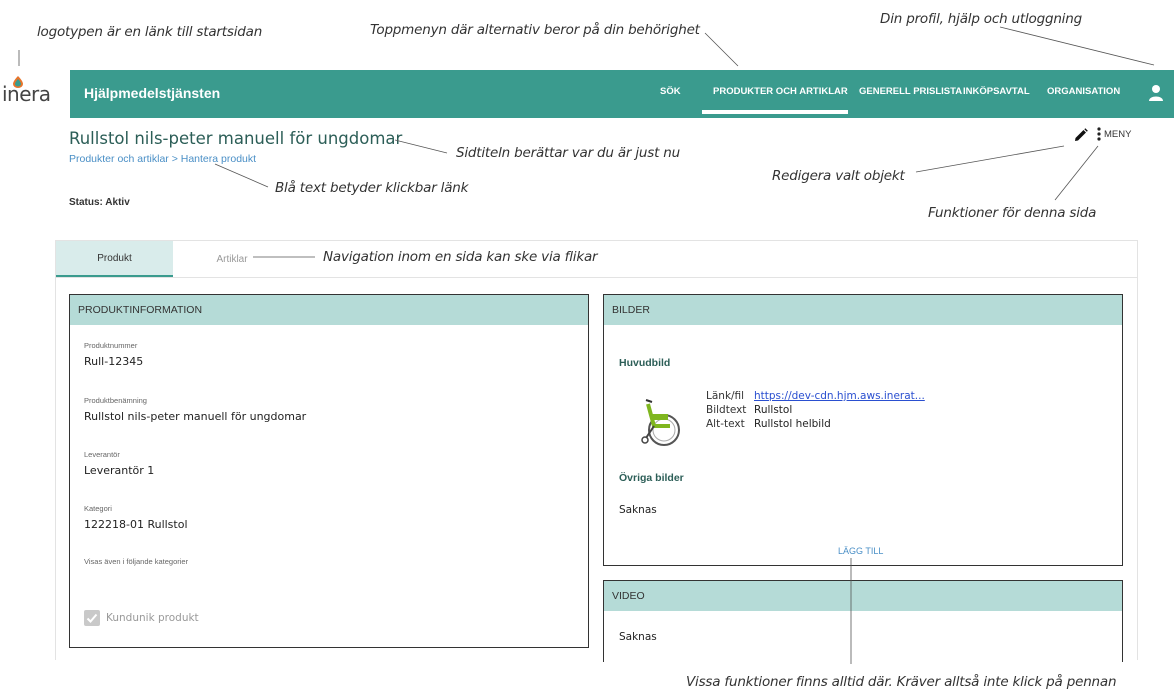  I want to click on video-empty: Saknas, so click(638, 637).